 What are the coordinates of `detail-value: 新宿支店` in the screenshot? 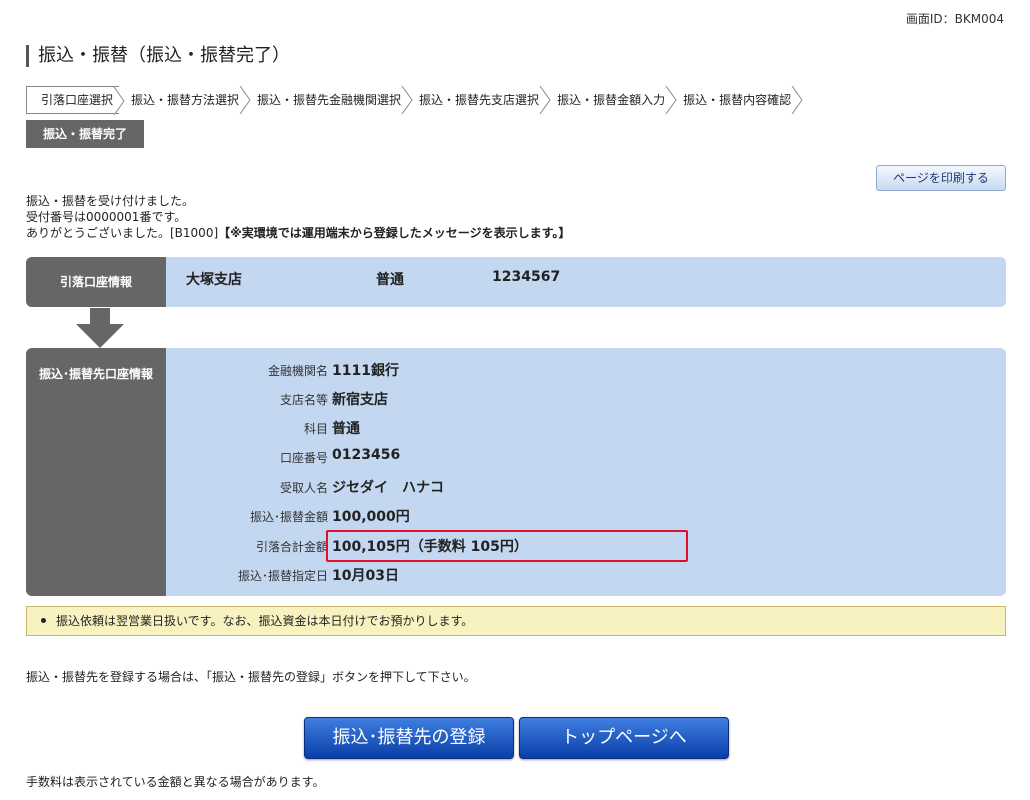 It's located at (360, 400).